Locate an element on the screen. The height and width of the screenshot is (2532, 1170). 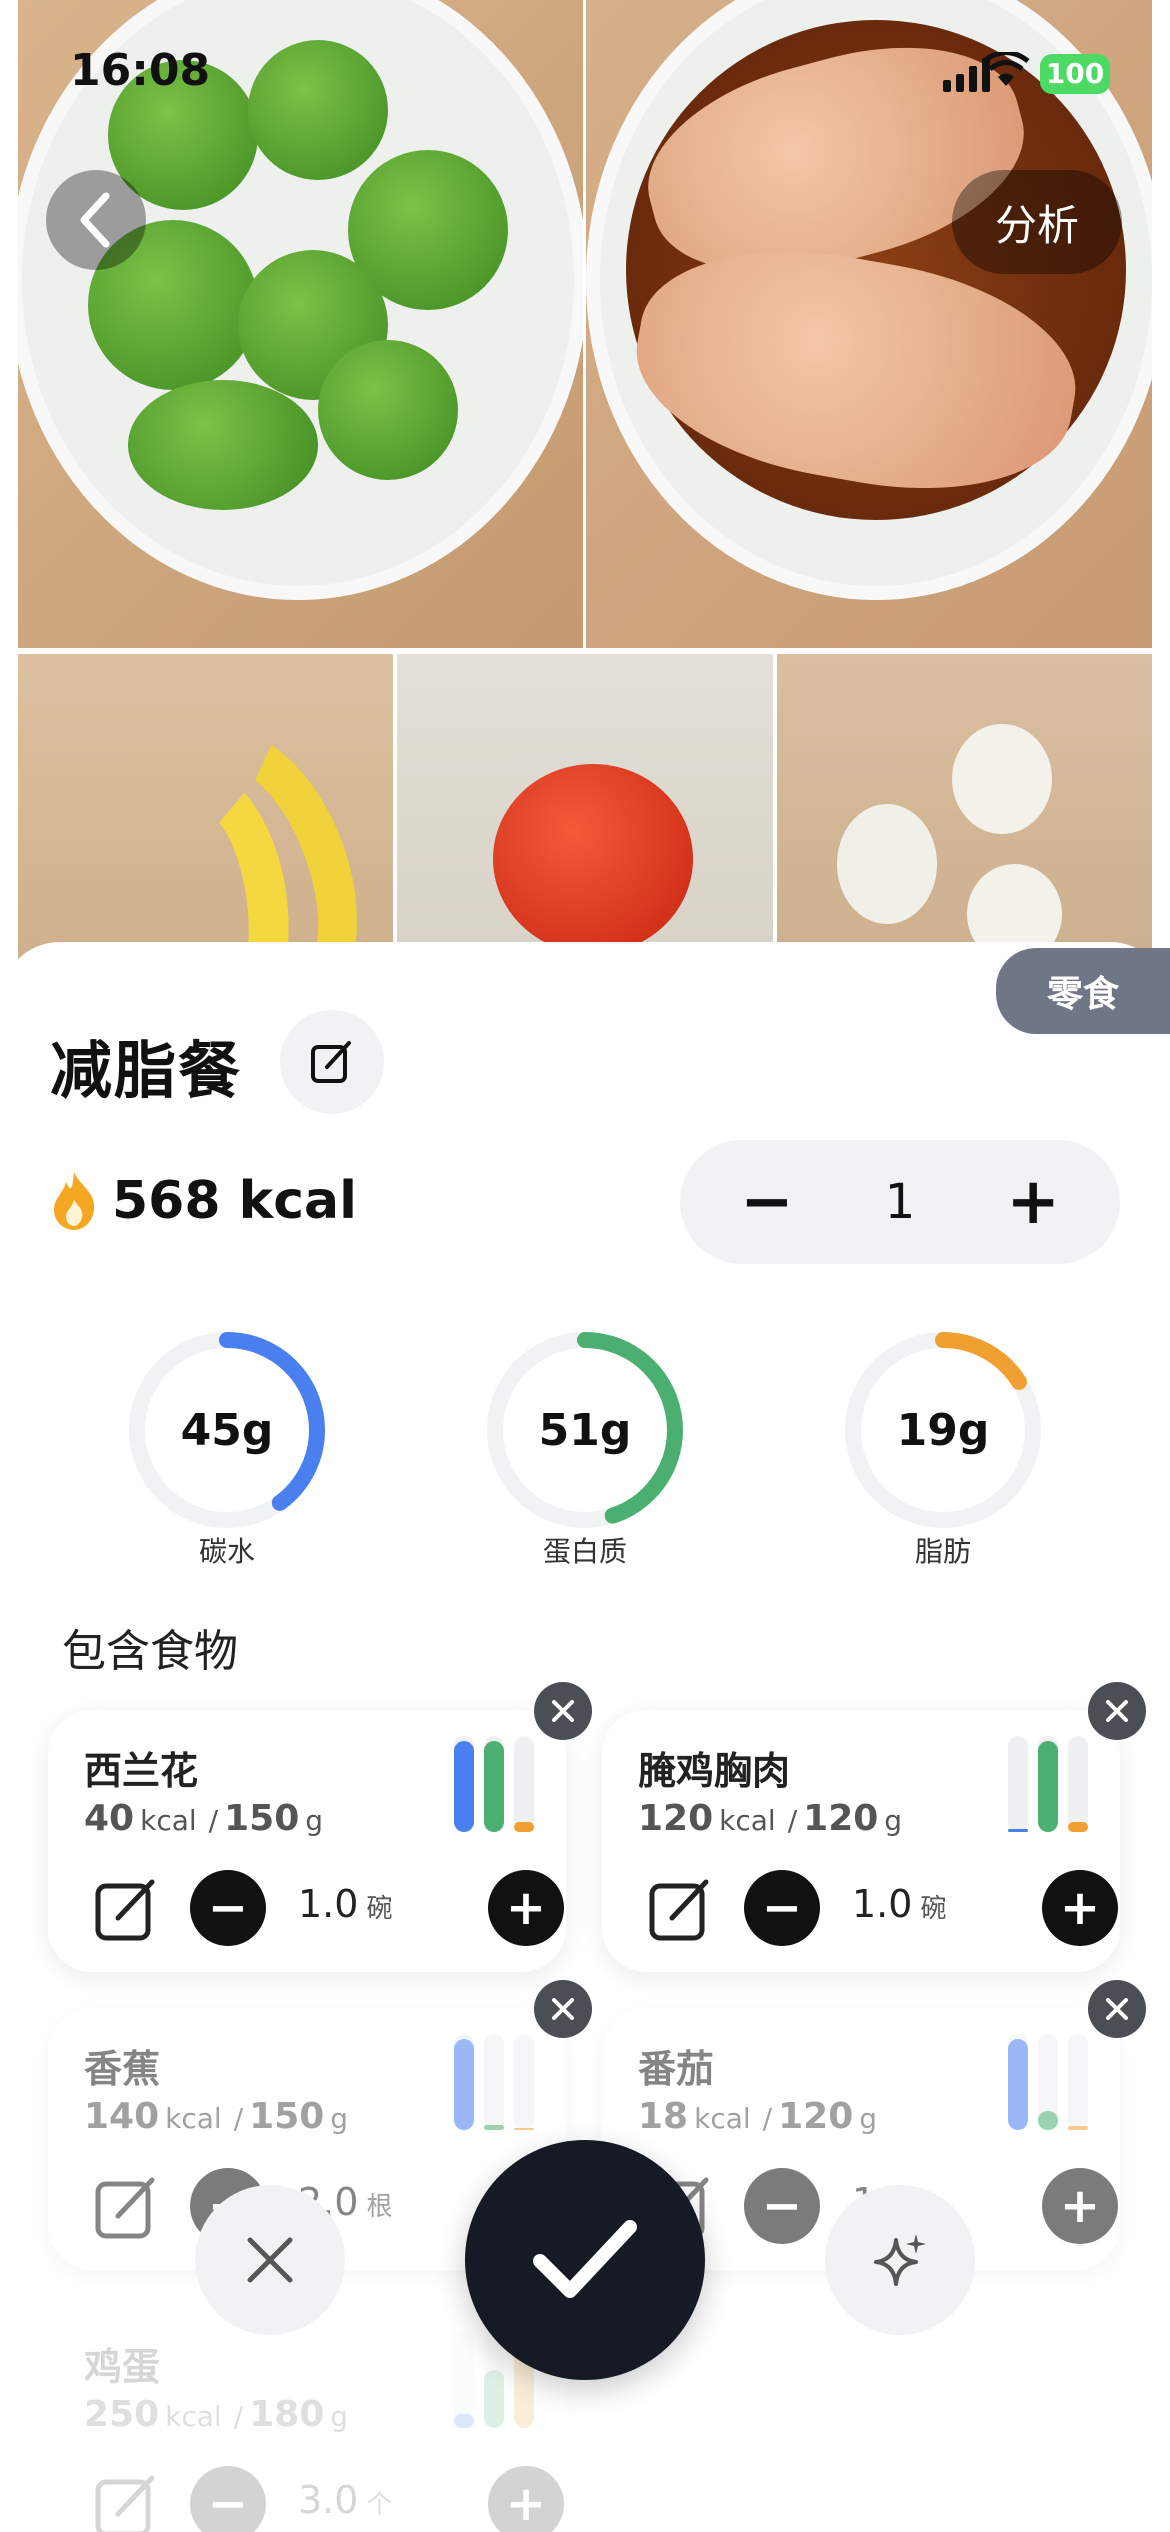
food-name: 香蕉 is located at coordinates (122, 2069).